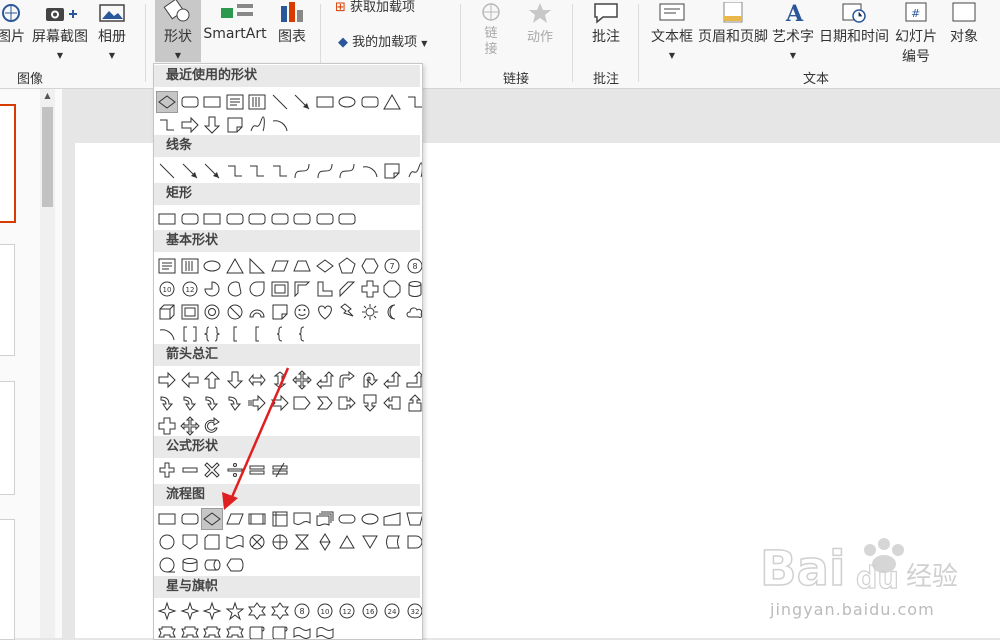 This screenshot has width=1000, height=640. What do you see at coordinates (257, 125) in the screenshot?
I see `shape-scribble-icon` at bounding box center [257, 125].